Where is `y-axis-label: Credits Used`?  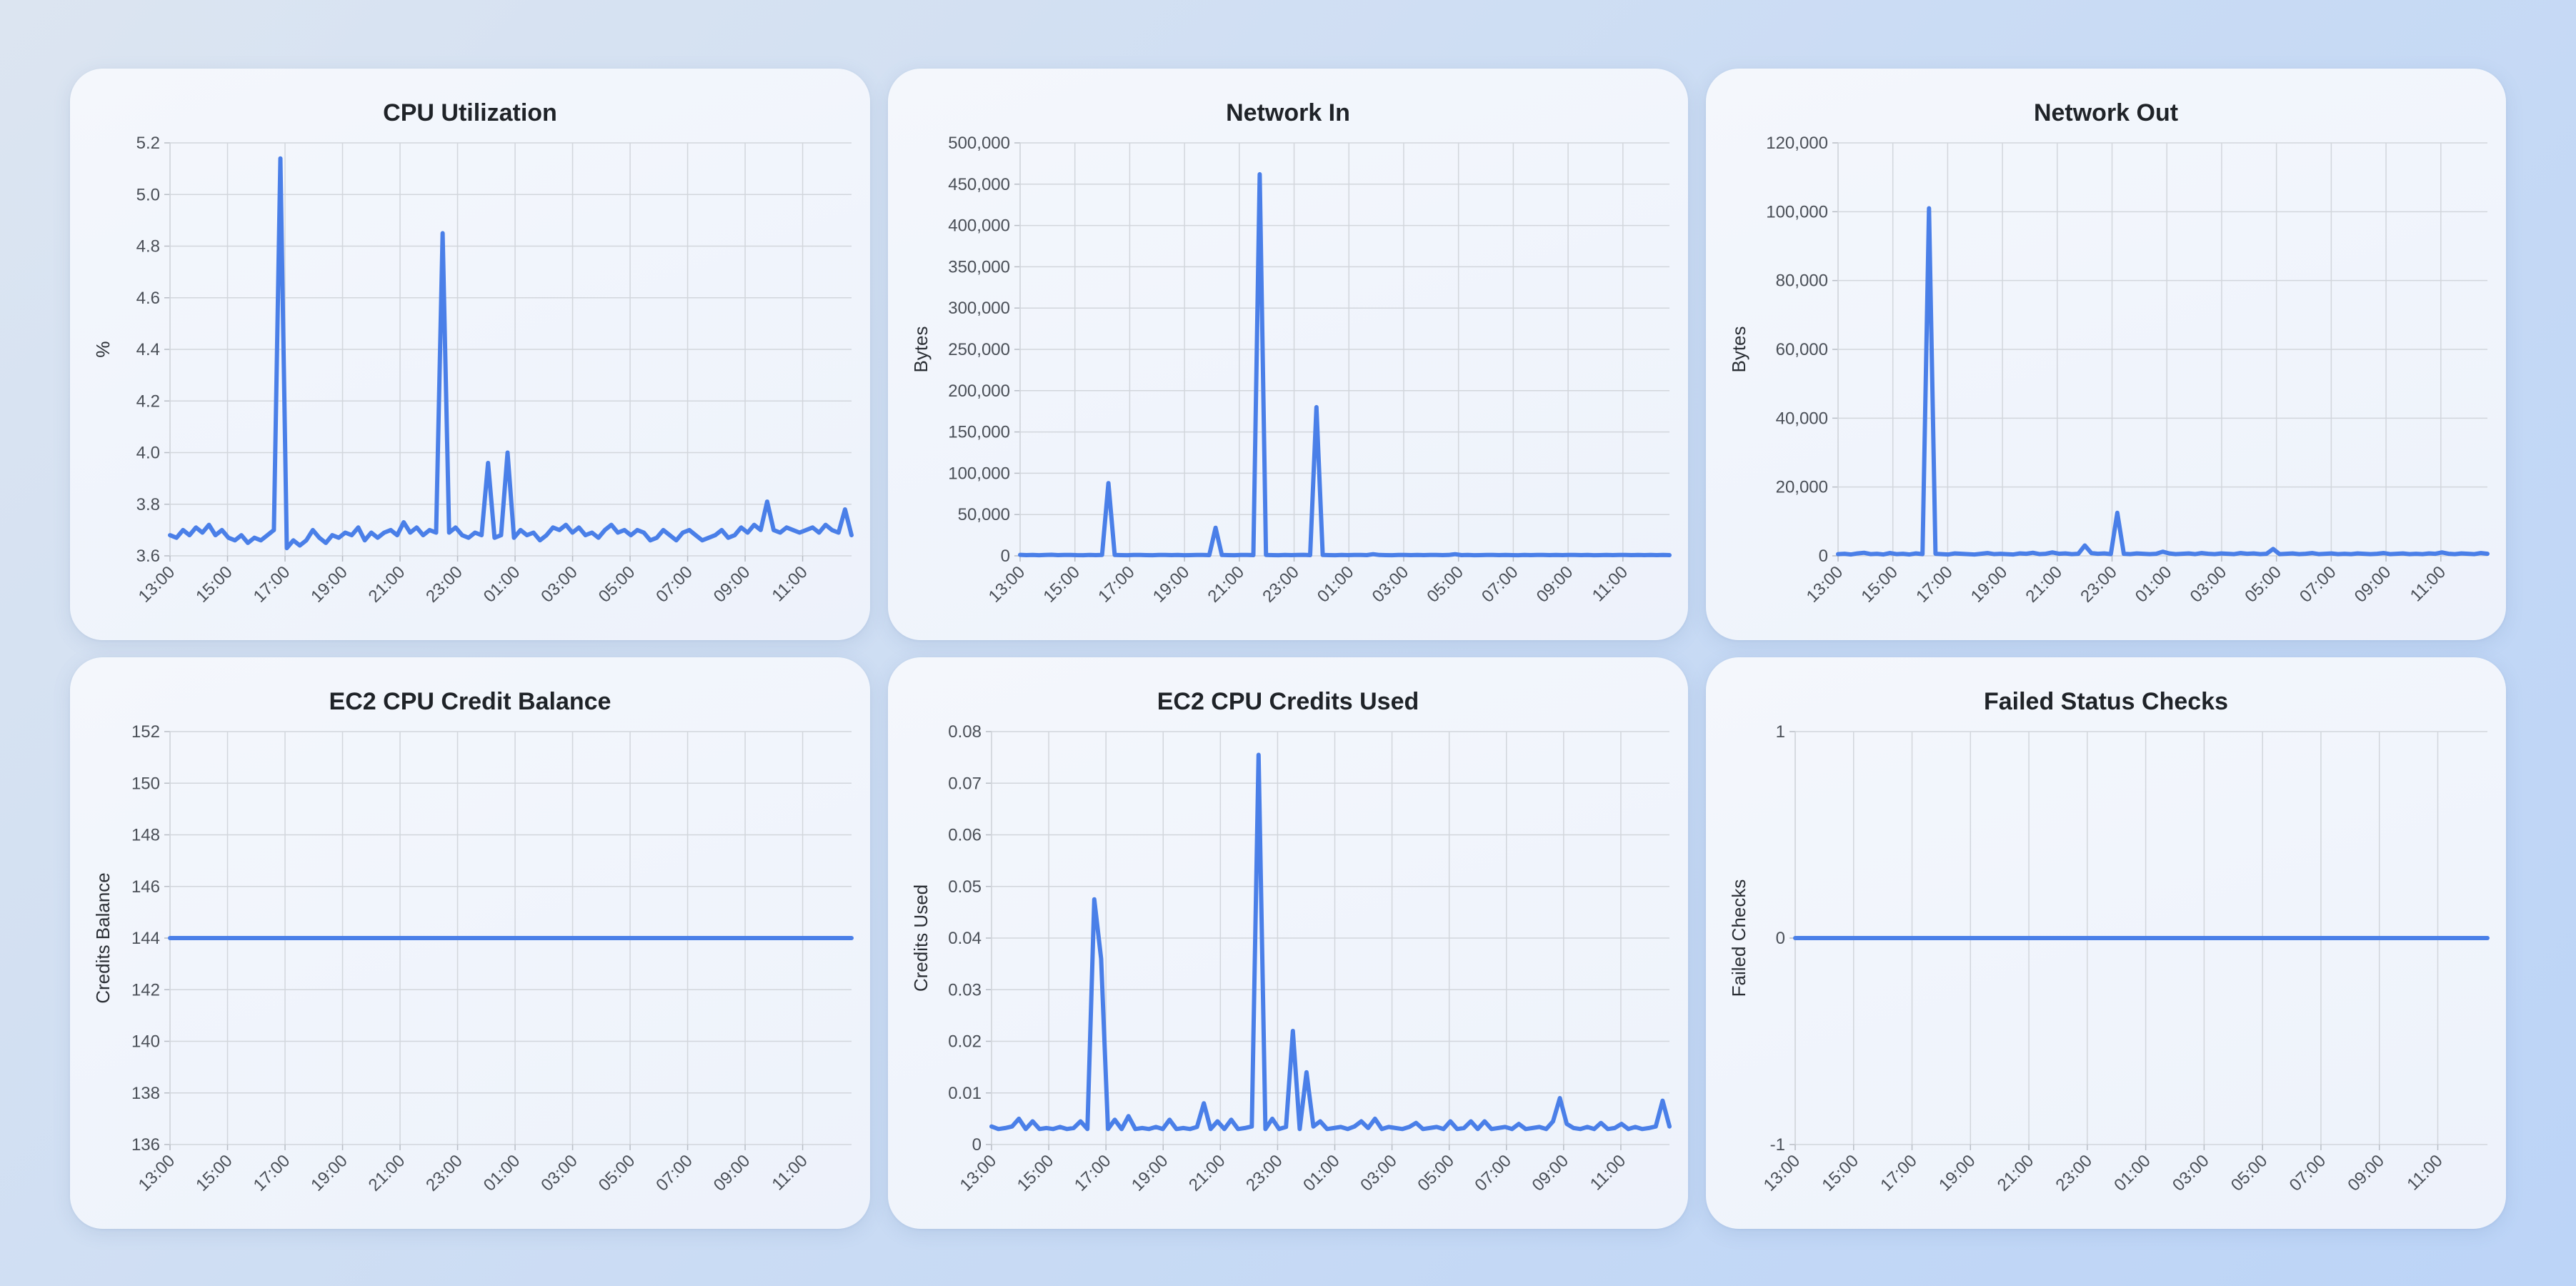
y-axis-label: Credits Used is located at coordinates (921, 938).